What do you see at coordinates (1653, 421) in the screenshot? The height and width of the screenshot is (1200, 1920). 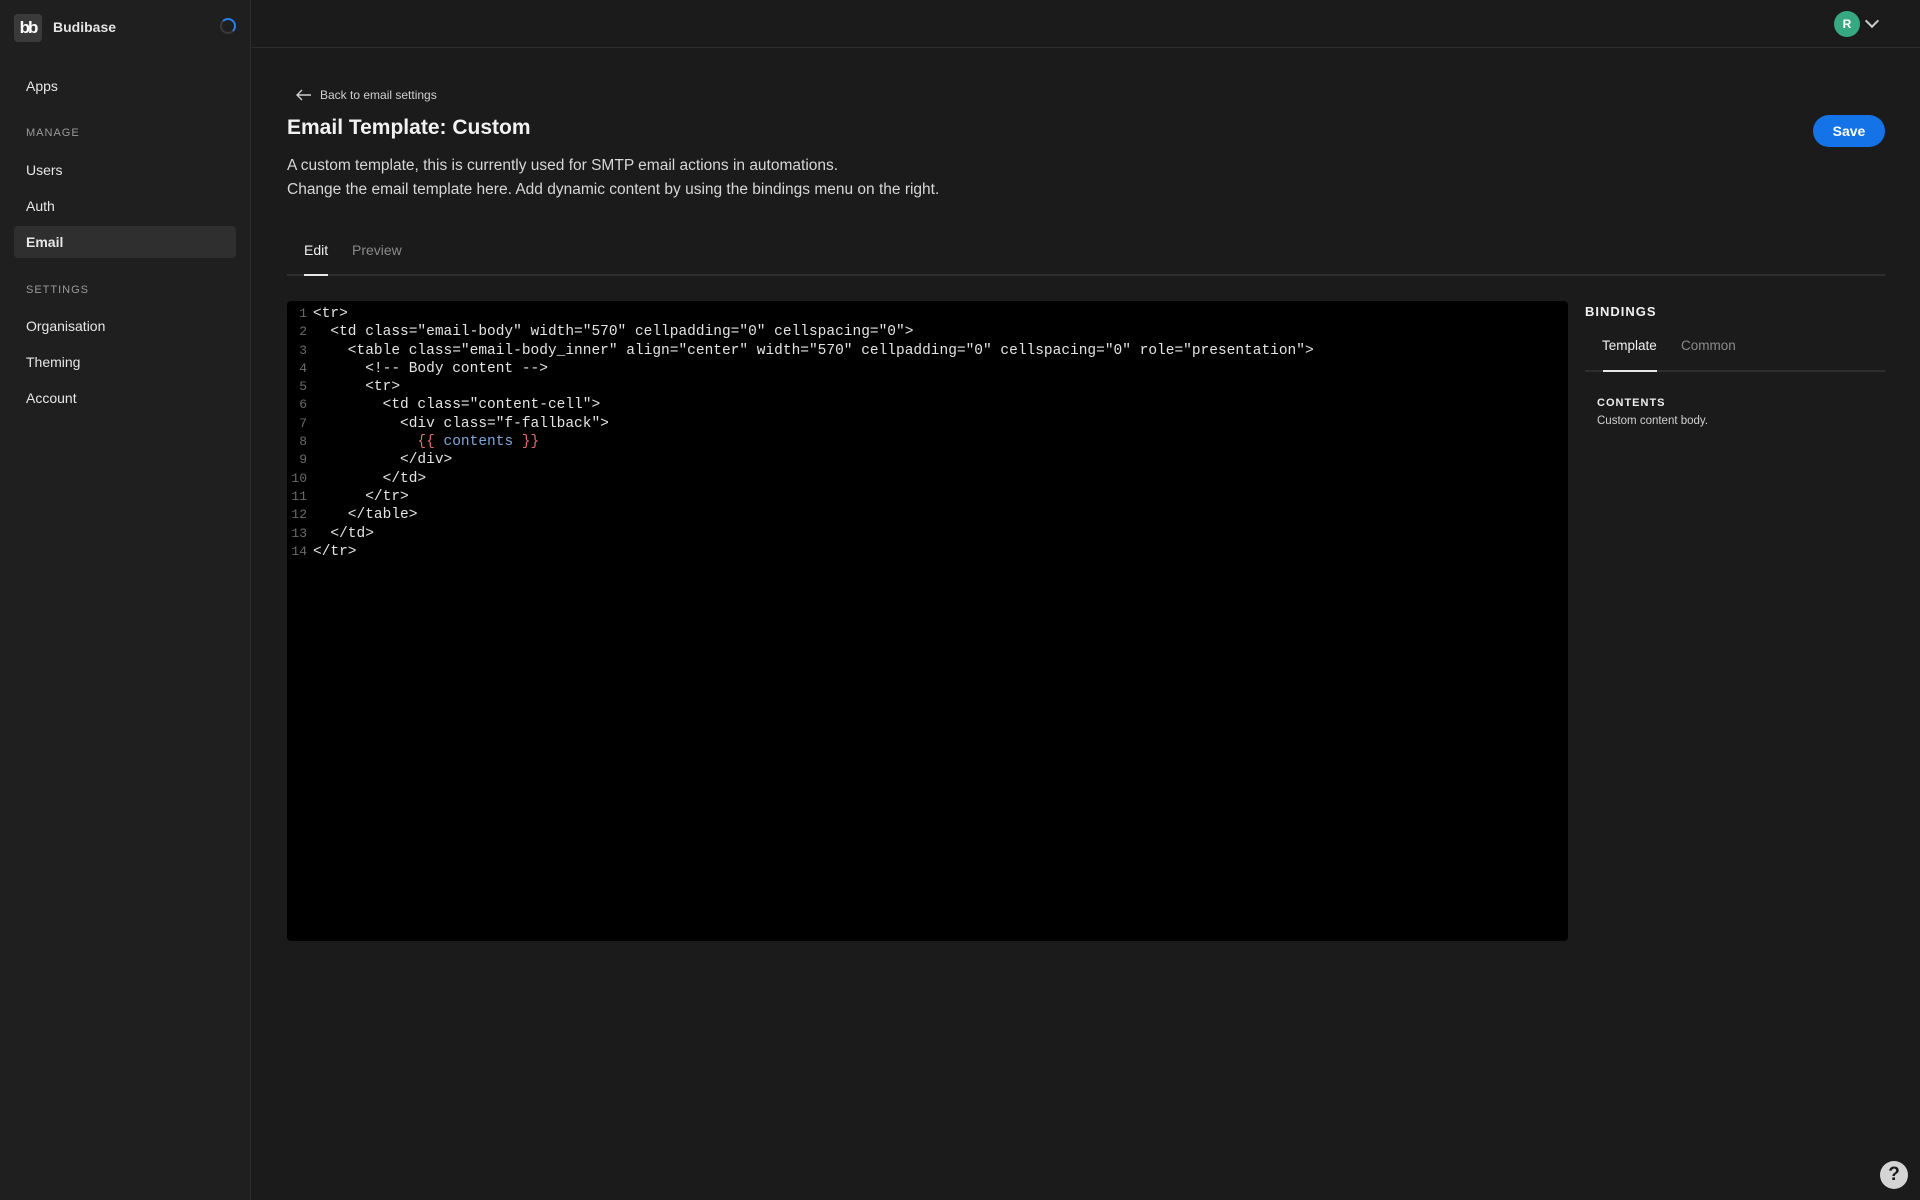 I see `binding-item-description: Custom content body.` at bounding box center [1653, 421].